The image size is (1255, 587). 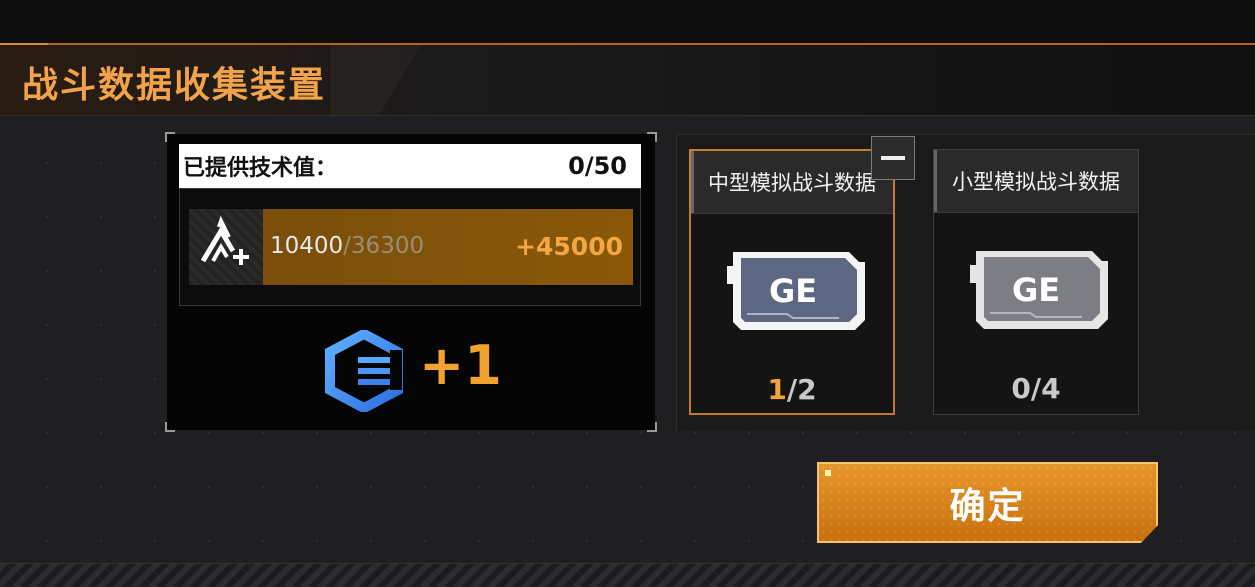 I want to click on card-used-count: 0, so click(x=1021, y=388).